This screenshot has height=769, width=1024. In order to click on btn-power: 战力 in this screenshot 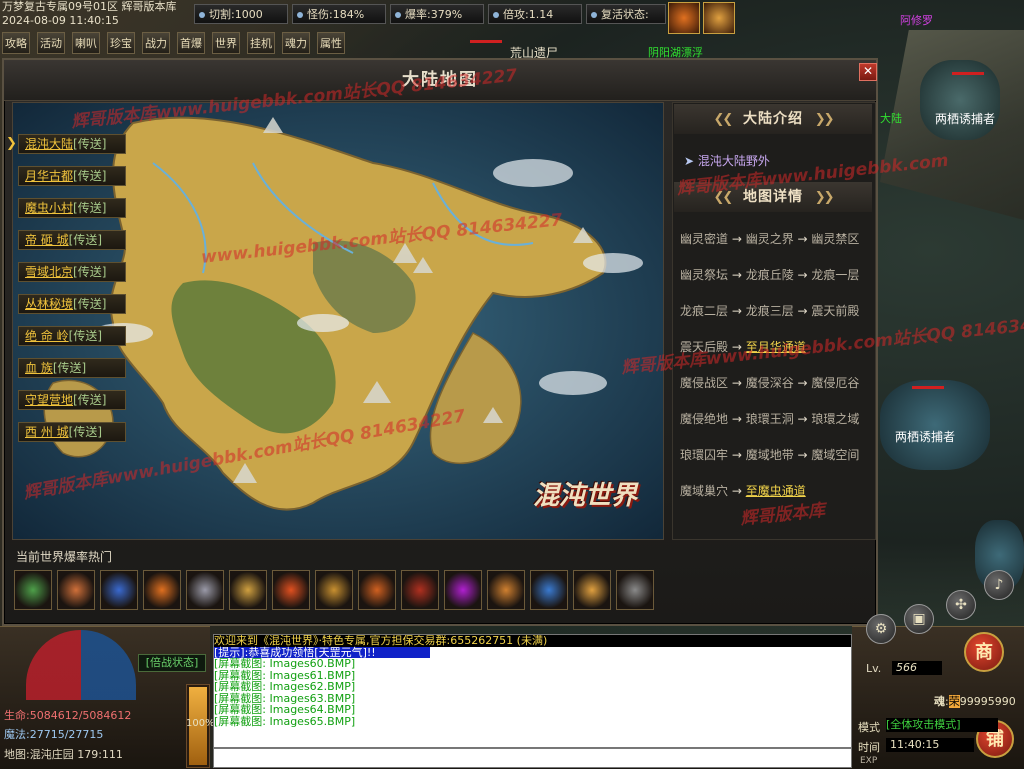, I will do `click(156, 43)`.